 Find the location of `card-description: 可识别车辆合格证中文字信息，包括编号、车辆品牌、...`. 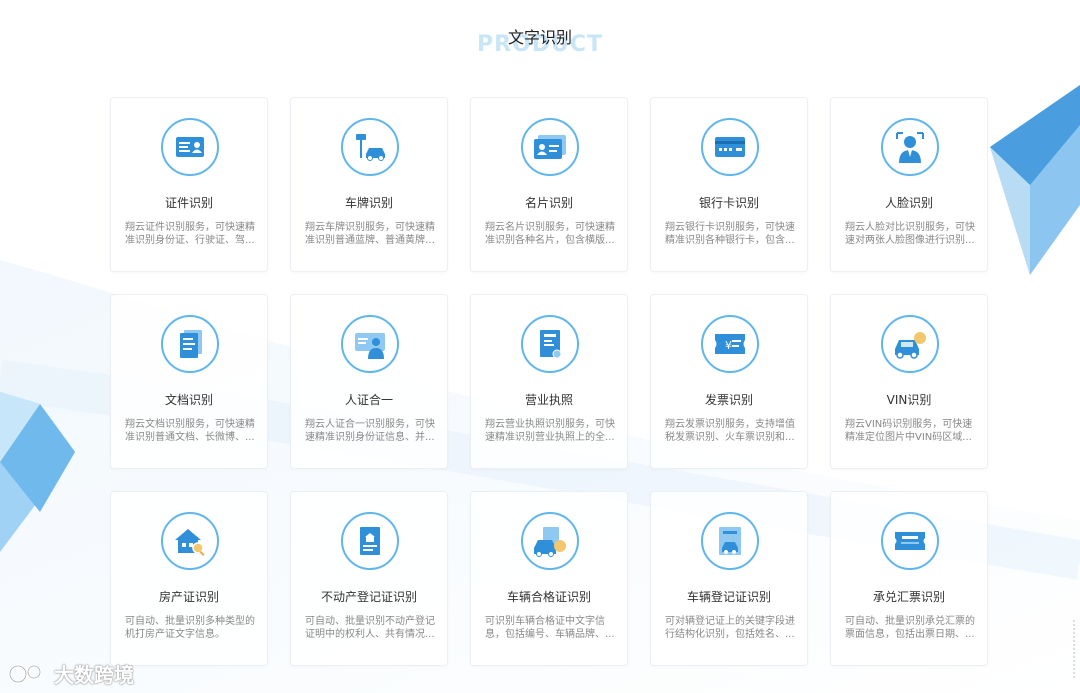

card-description: 可识别车辆合格证中文字信息，包括编号、车辆品牌、... is located at coordinates (550, 628).